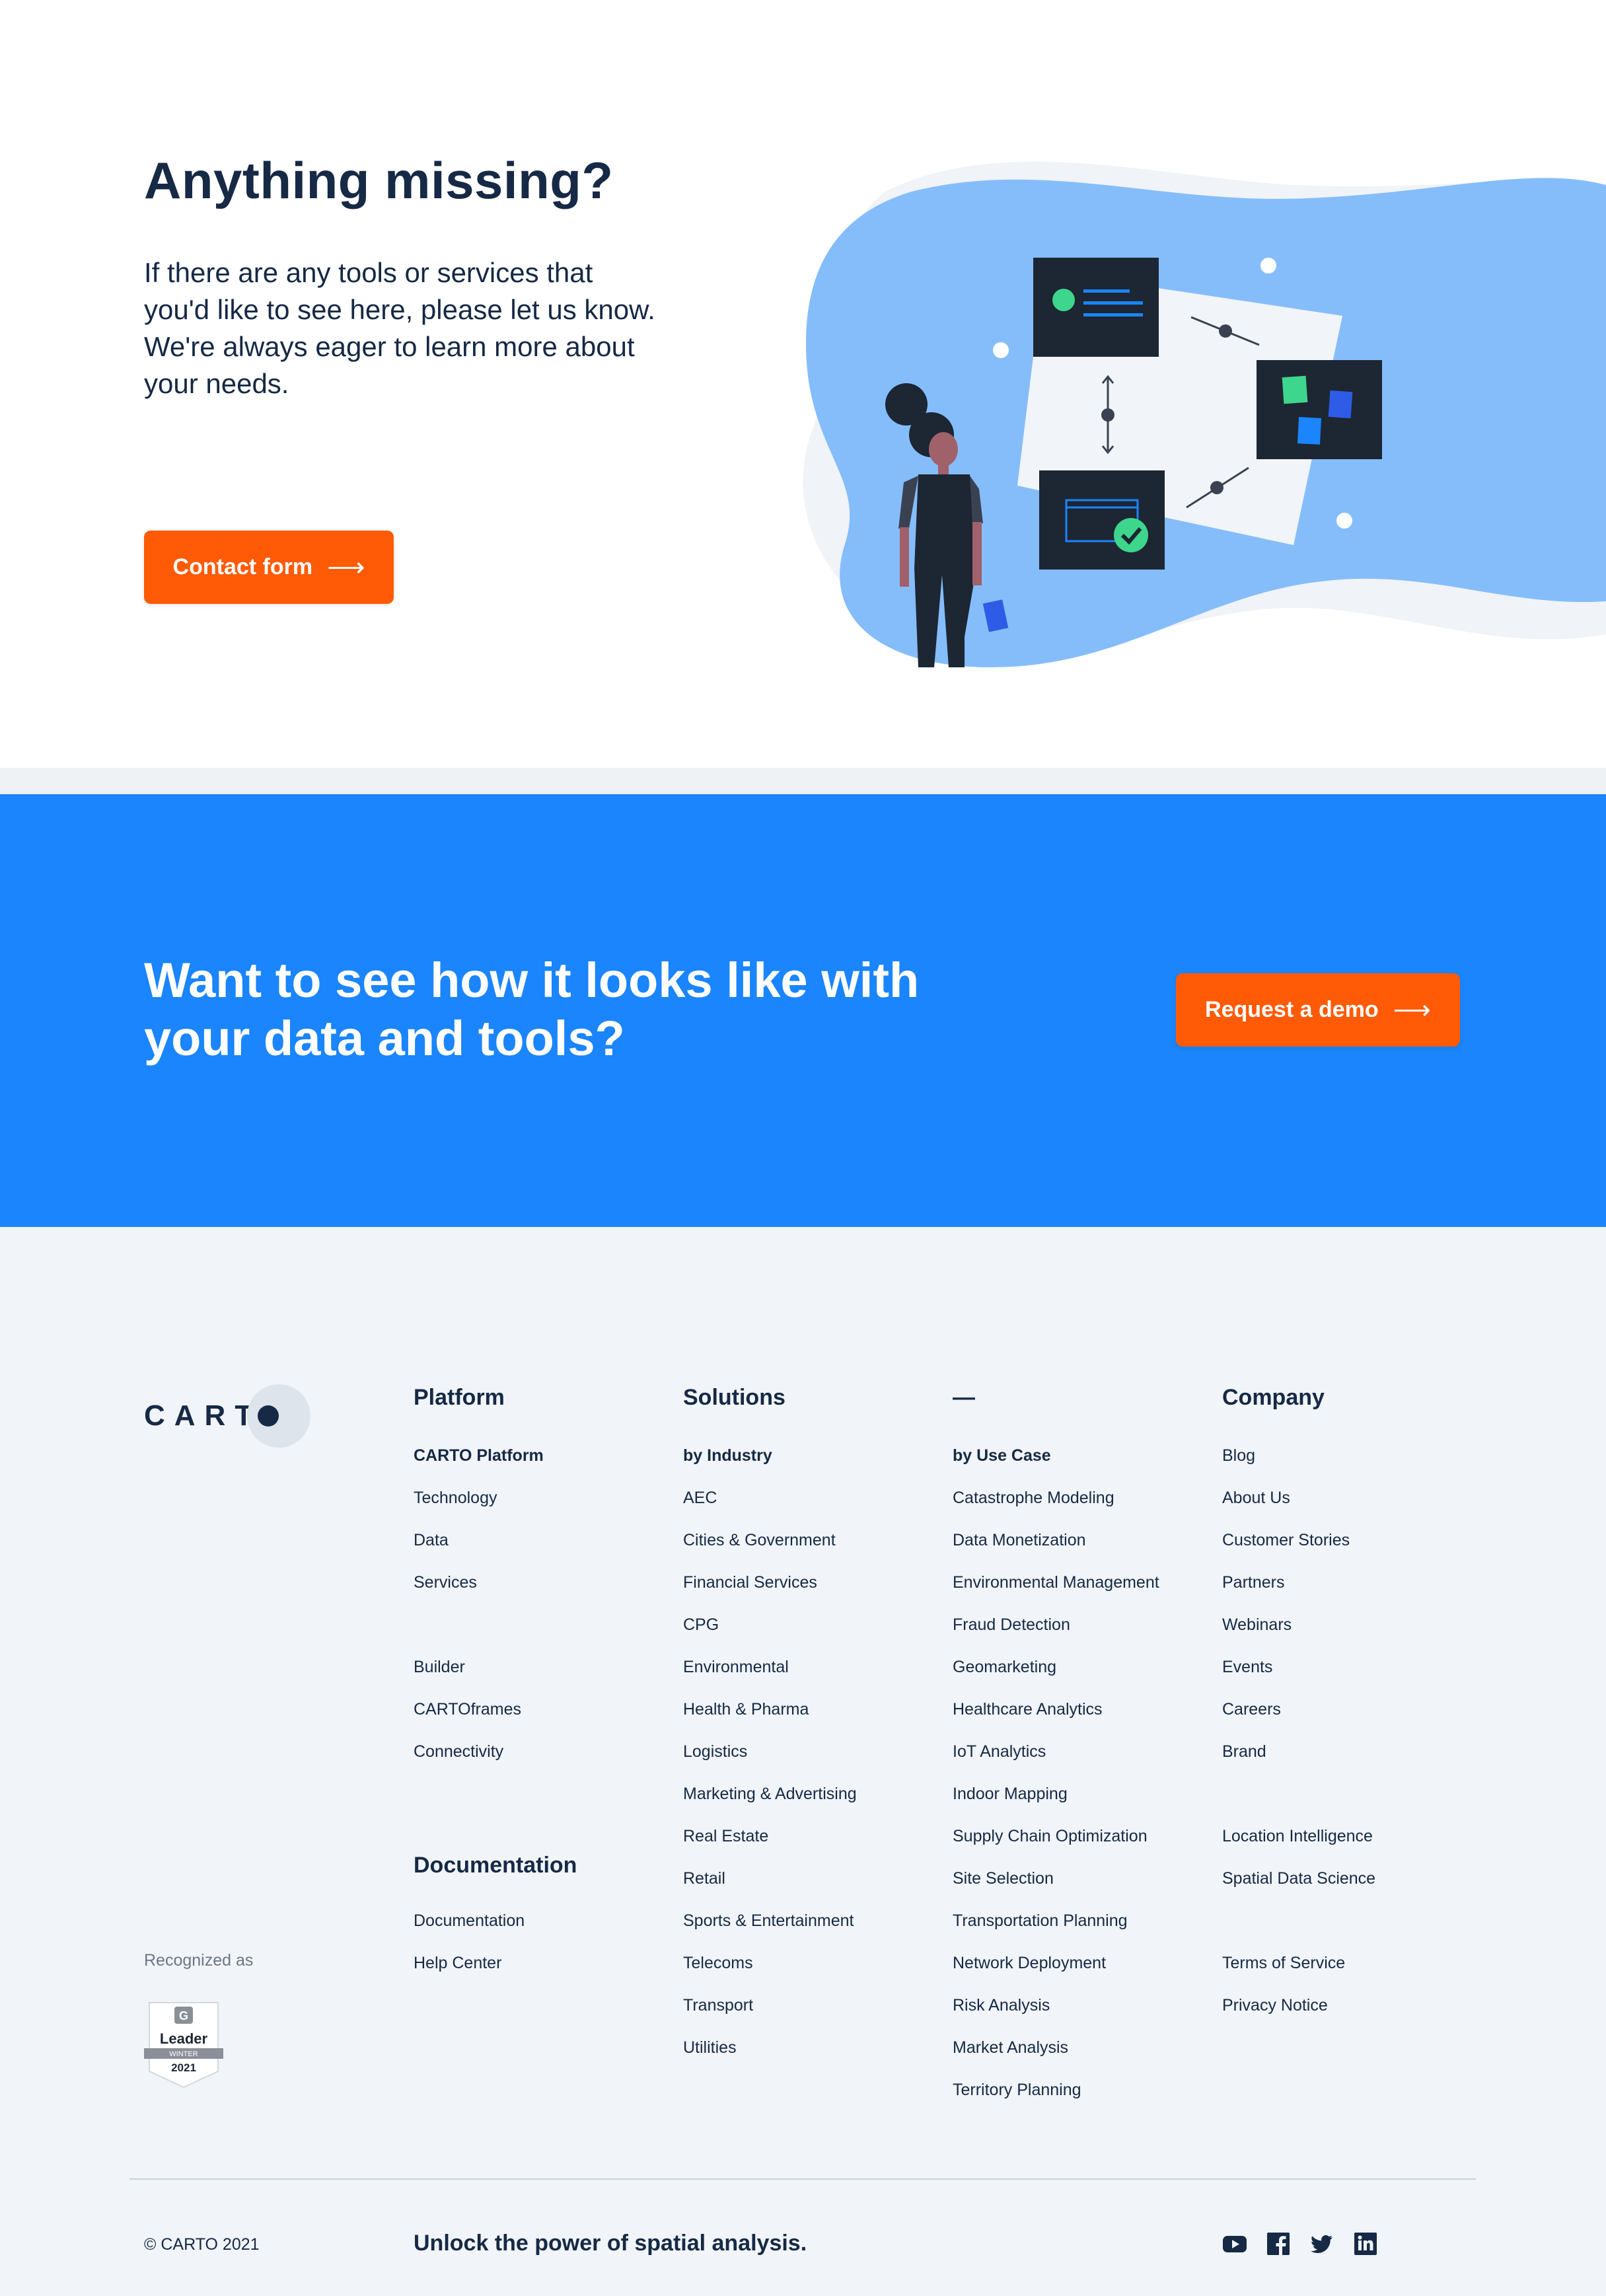  What do you see at coordinates (479, 1675) in the screenshot?
I see `footer-link: Builder` at bounding box center [479, 1675].